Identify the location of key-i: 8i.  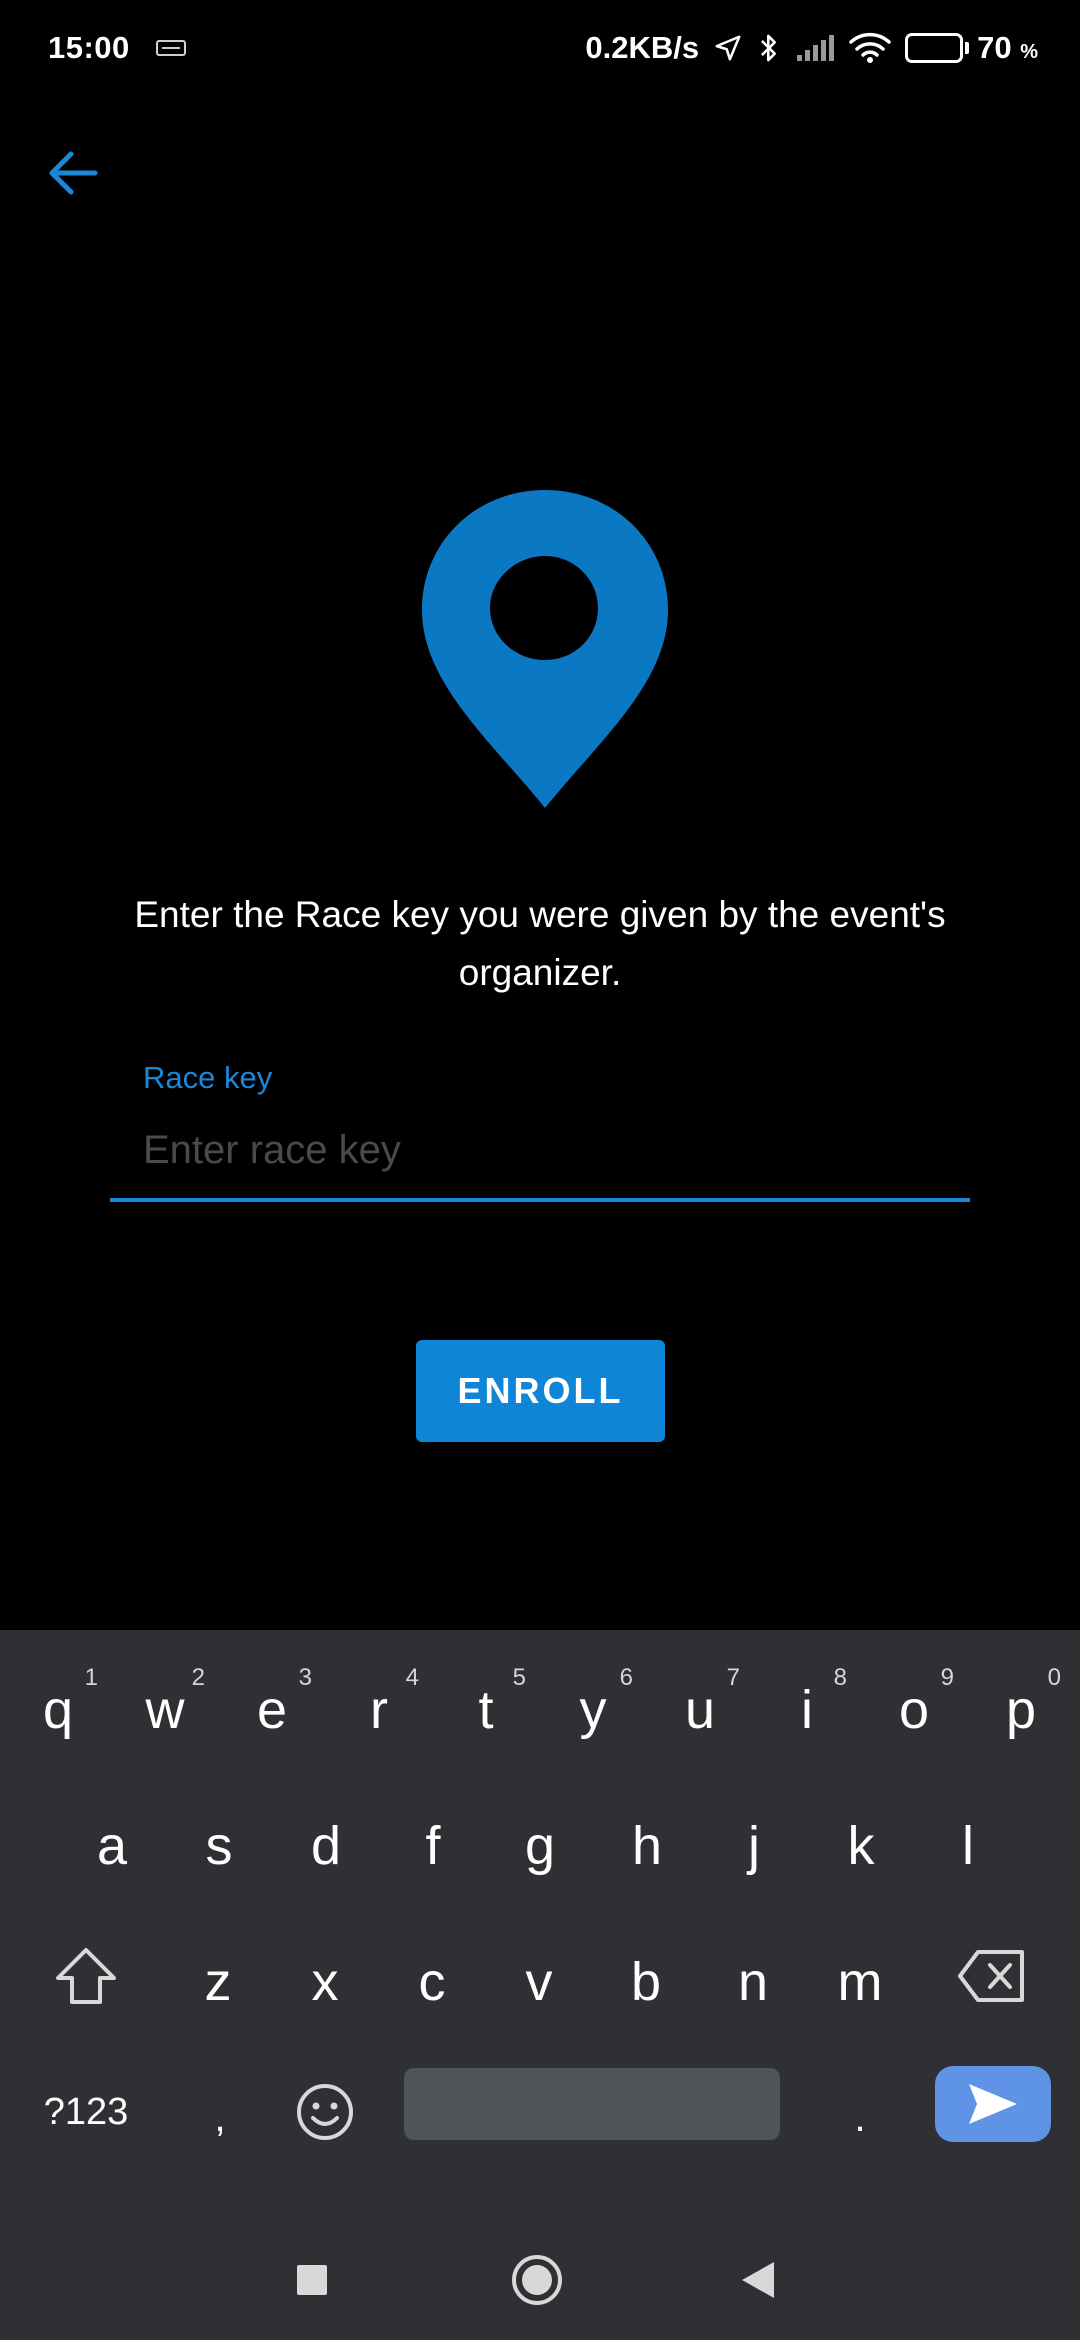
(807, 1704).